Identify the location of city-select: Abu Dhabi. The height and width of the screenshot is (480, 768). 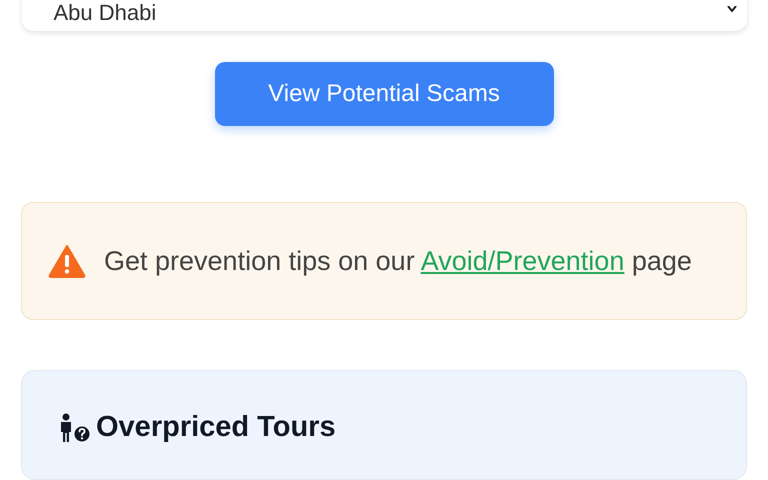
(384, 16).